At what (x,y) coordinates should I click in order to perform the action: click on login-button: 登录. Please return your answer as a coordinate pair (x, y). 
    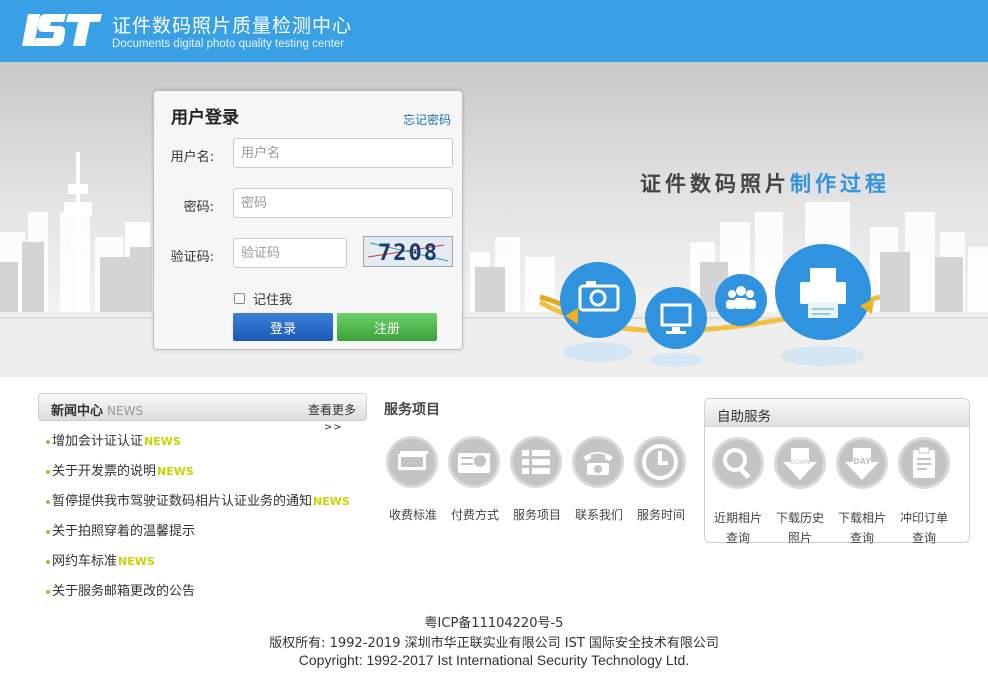
    Looking at the image, I should click on (283, 327).